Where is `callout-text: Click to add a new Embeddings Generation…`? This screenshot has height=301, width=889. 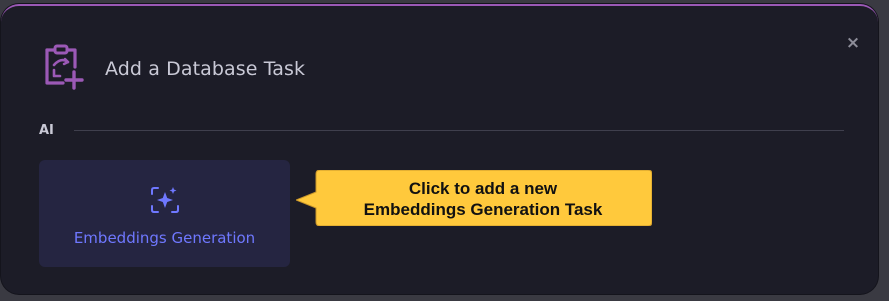
callout-text: Click to add a new Embeddings Generation… is located at coordinates (483, 199).